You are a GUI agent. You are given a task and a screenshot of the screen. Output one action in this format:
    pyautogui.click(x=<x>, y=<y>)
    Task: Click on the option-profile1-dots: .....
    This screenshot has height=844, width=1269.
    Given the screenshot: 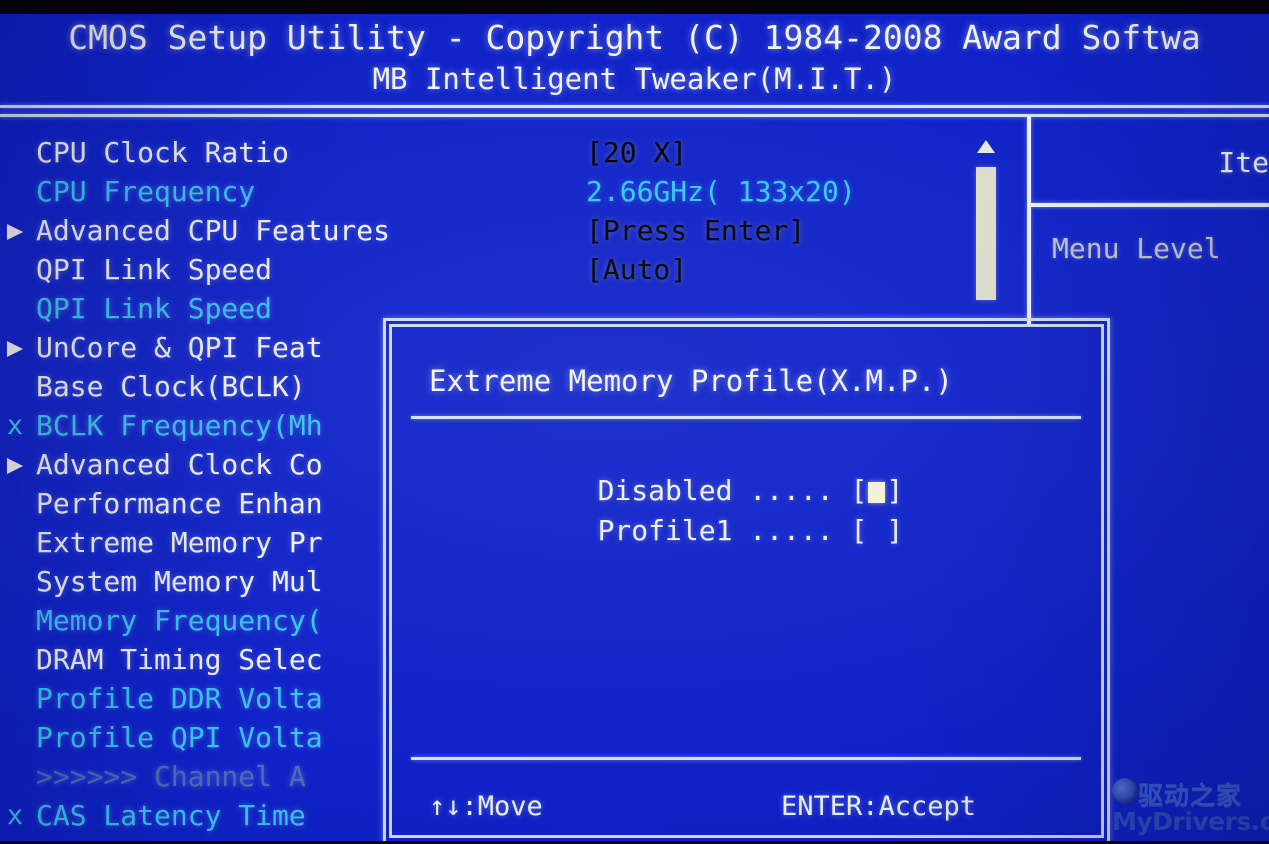 What is the action you would take?
    pyautogui.click(x=791, y=530)
    